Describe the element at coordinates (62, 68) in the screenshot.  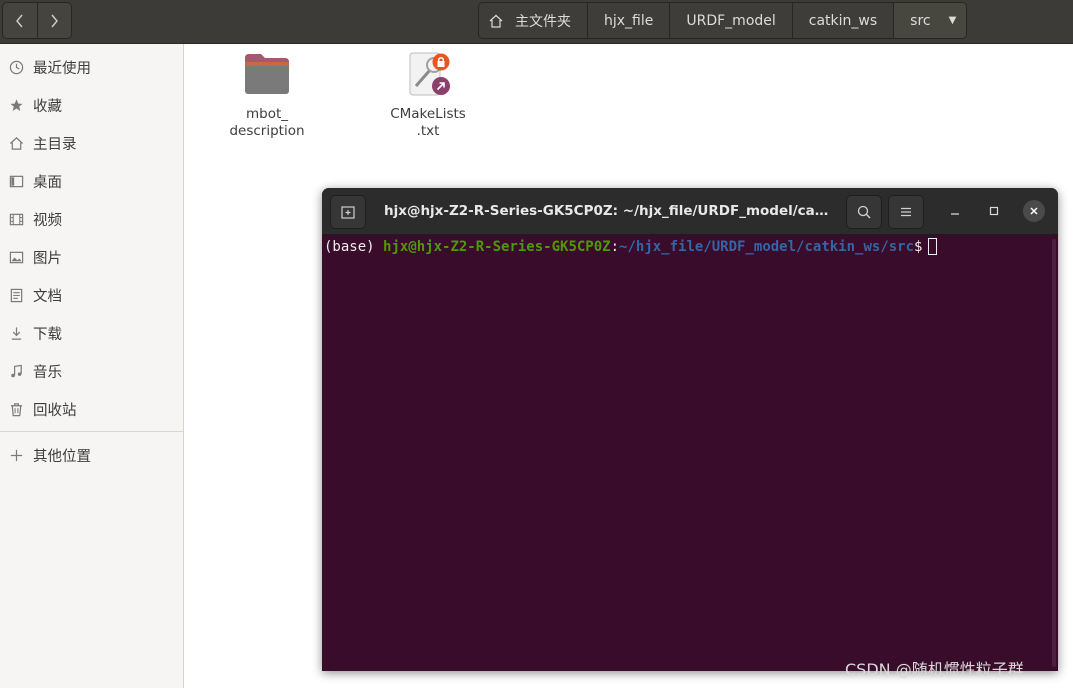
I see `sidebar-item-label: 最近使用` at that location.